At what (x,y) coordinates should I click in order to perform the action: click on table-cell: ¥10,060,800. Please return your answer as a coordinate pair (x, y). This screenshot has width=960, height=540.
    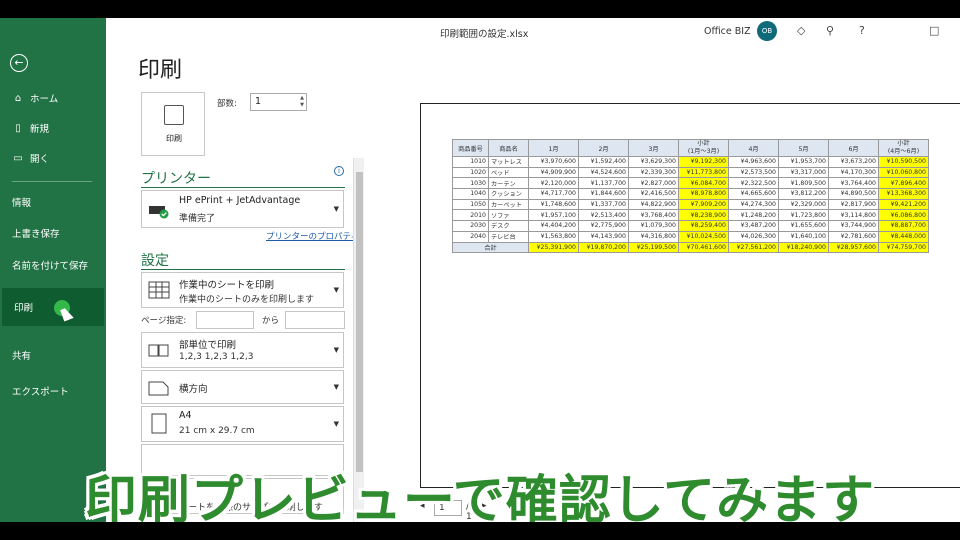
    Looking at the image, I should click on (903, 172).